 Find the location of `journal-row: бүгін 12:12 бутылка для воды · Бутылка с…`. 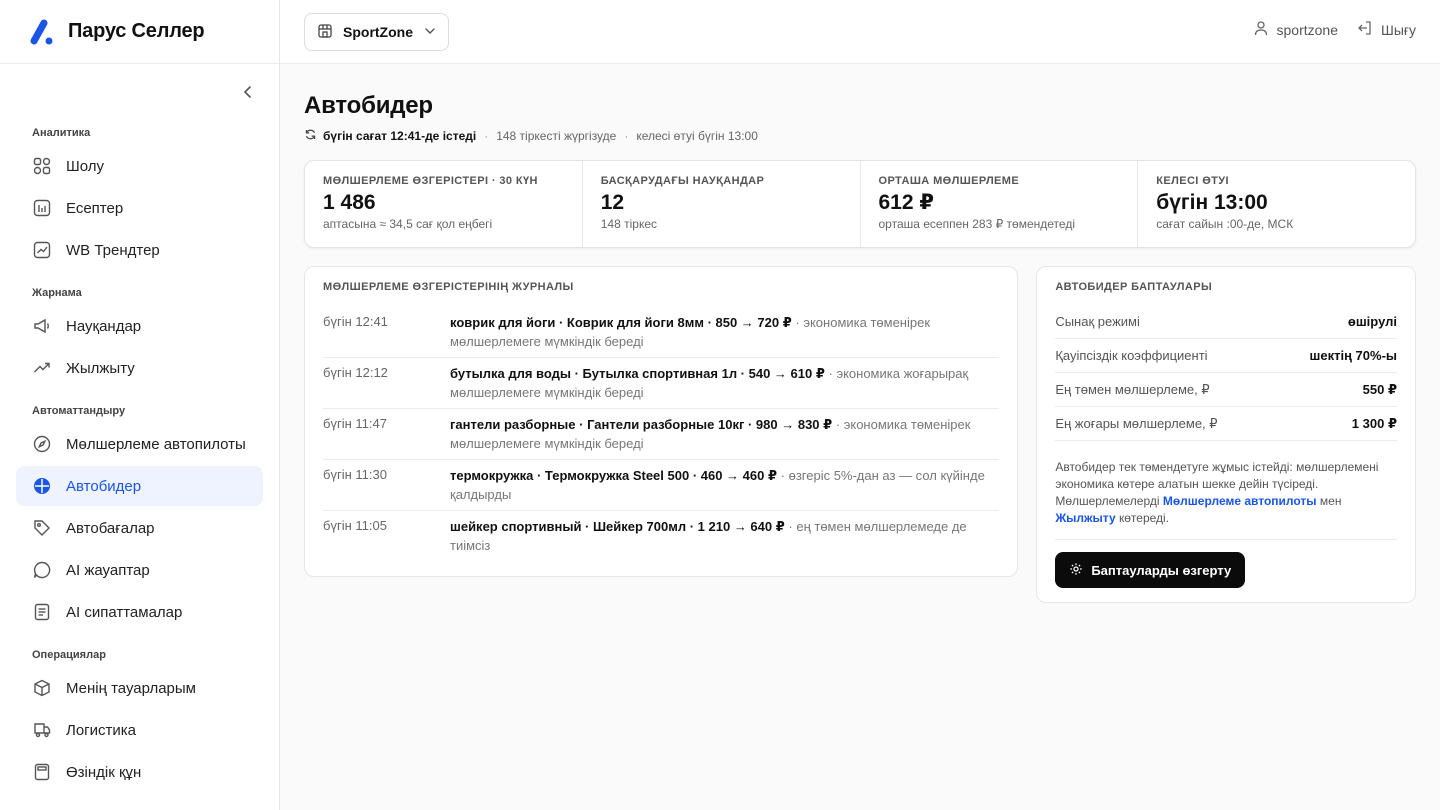

journal-row: бүгін 12:12 бутылка для воды · Бутылка с… is located at coordinates (661, 383).